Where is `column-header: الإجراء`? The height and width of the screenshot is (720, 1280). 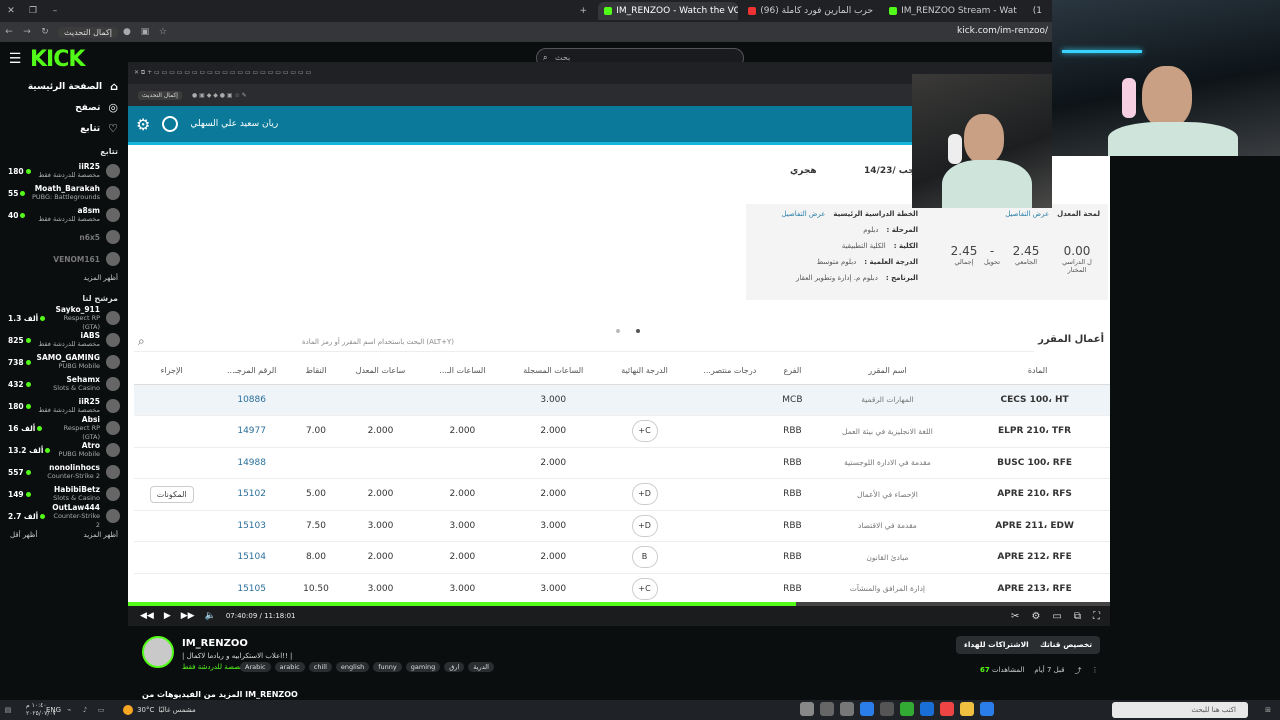 column-header: الإجراء is located at coordinates (172, 371).